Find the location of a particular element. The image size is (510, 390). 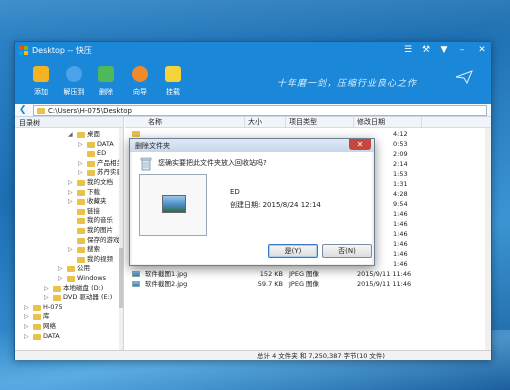

column-name: 名称 is located at coordinates (195, 122).